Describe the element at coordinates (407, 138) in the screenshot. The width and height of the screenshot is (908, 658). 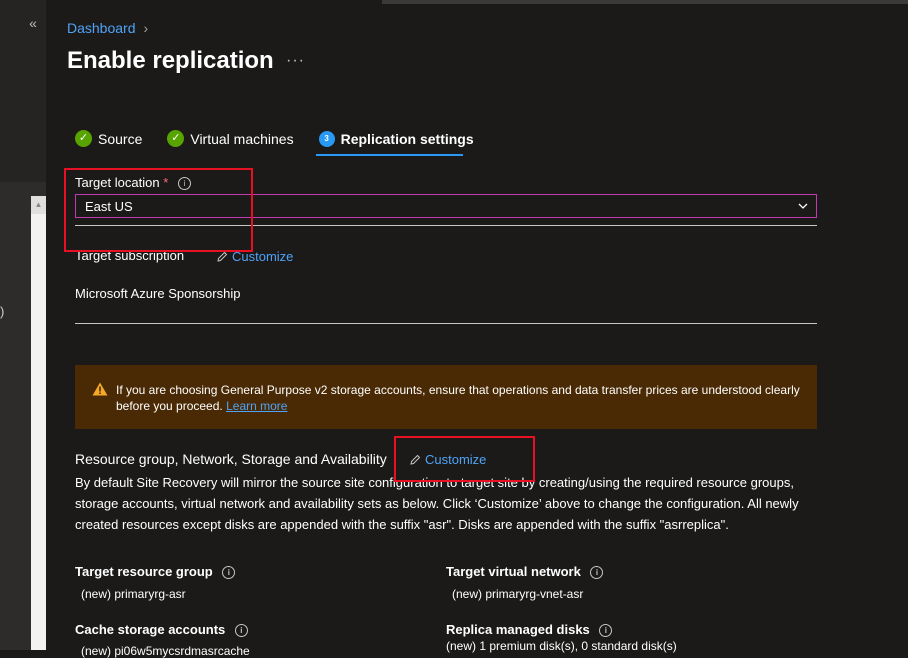
I see `tab-label: Replication settings` at that location.